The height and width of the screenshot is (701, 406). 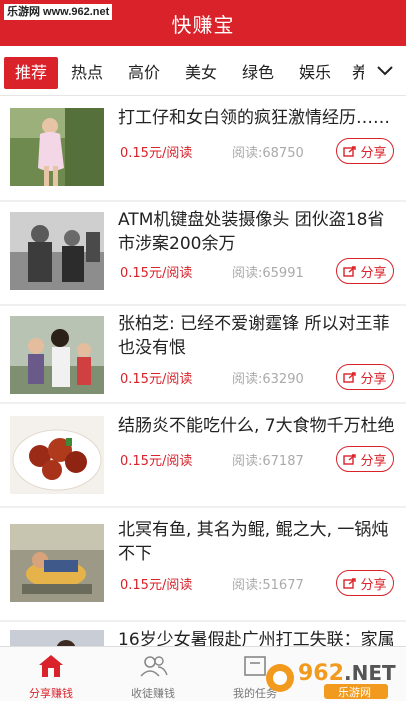 I want to click on watermark-number: 962, so click(x=321, y=673).